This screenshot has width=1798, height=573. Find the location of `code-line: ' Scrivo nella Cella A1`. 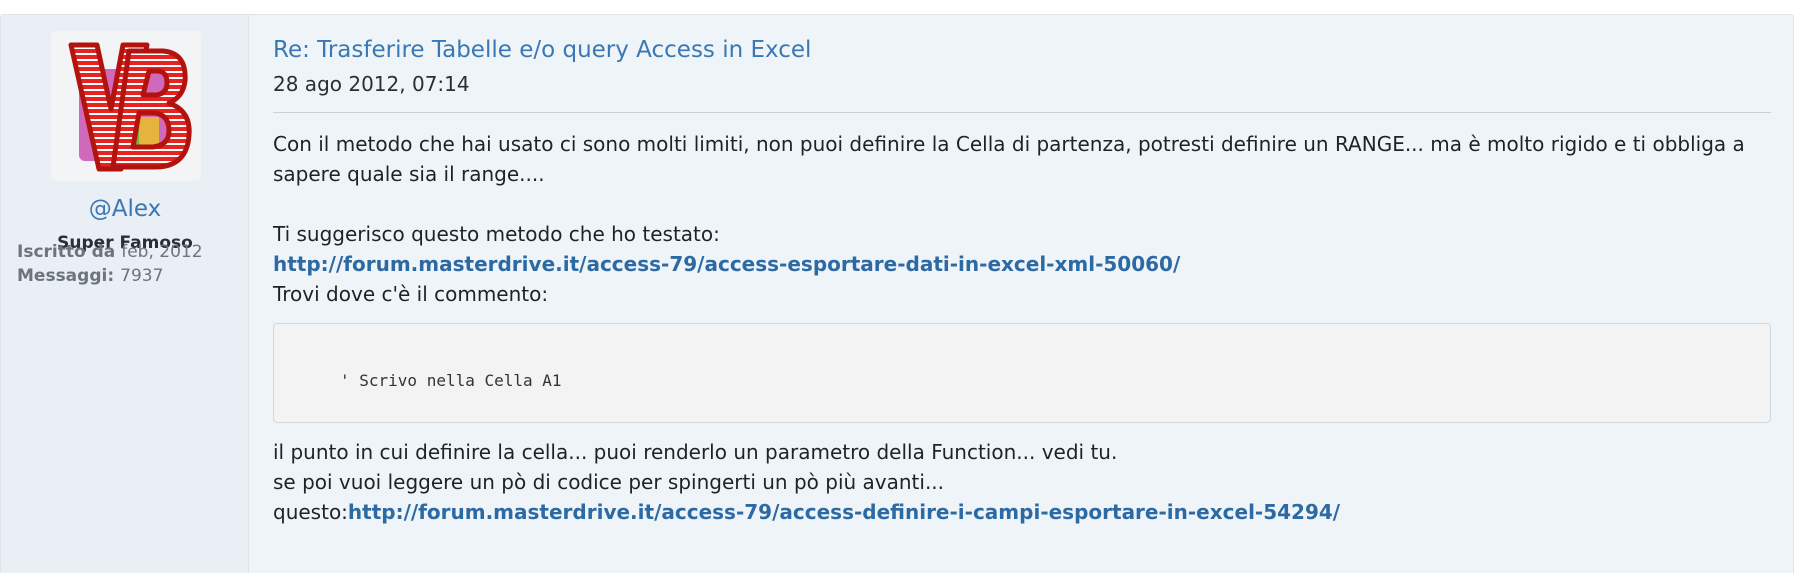

code-line: ' Scrivo nella Cella A1 is located at coordinates (451, 380).